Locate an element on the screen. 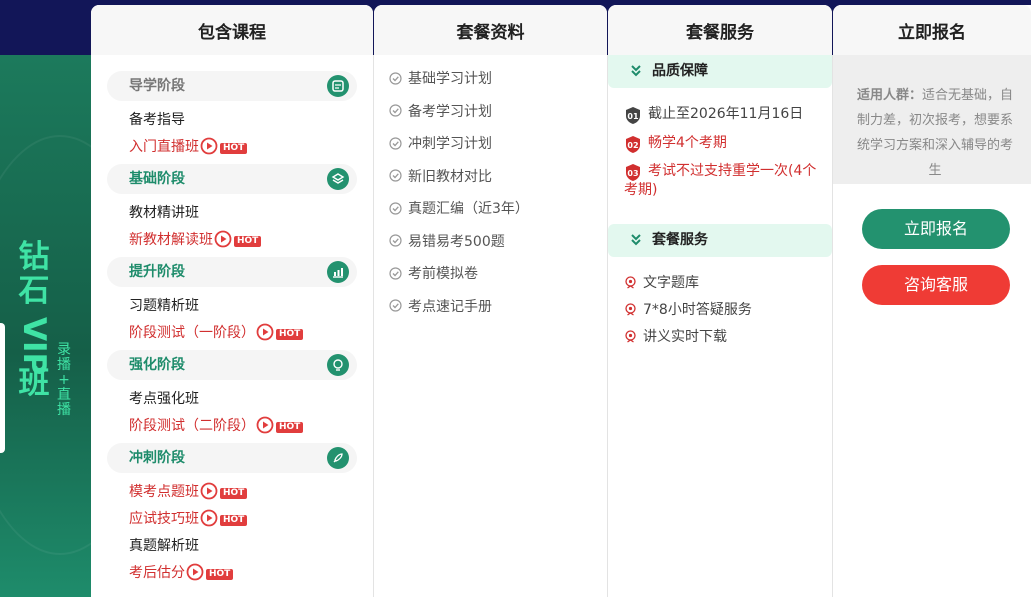 This screenshot has height=597, width=1031. quality-item: 03 考试不过支持重学一次(4个考期) is located at coordinates (724, 181).